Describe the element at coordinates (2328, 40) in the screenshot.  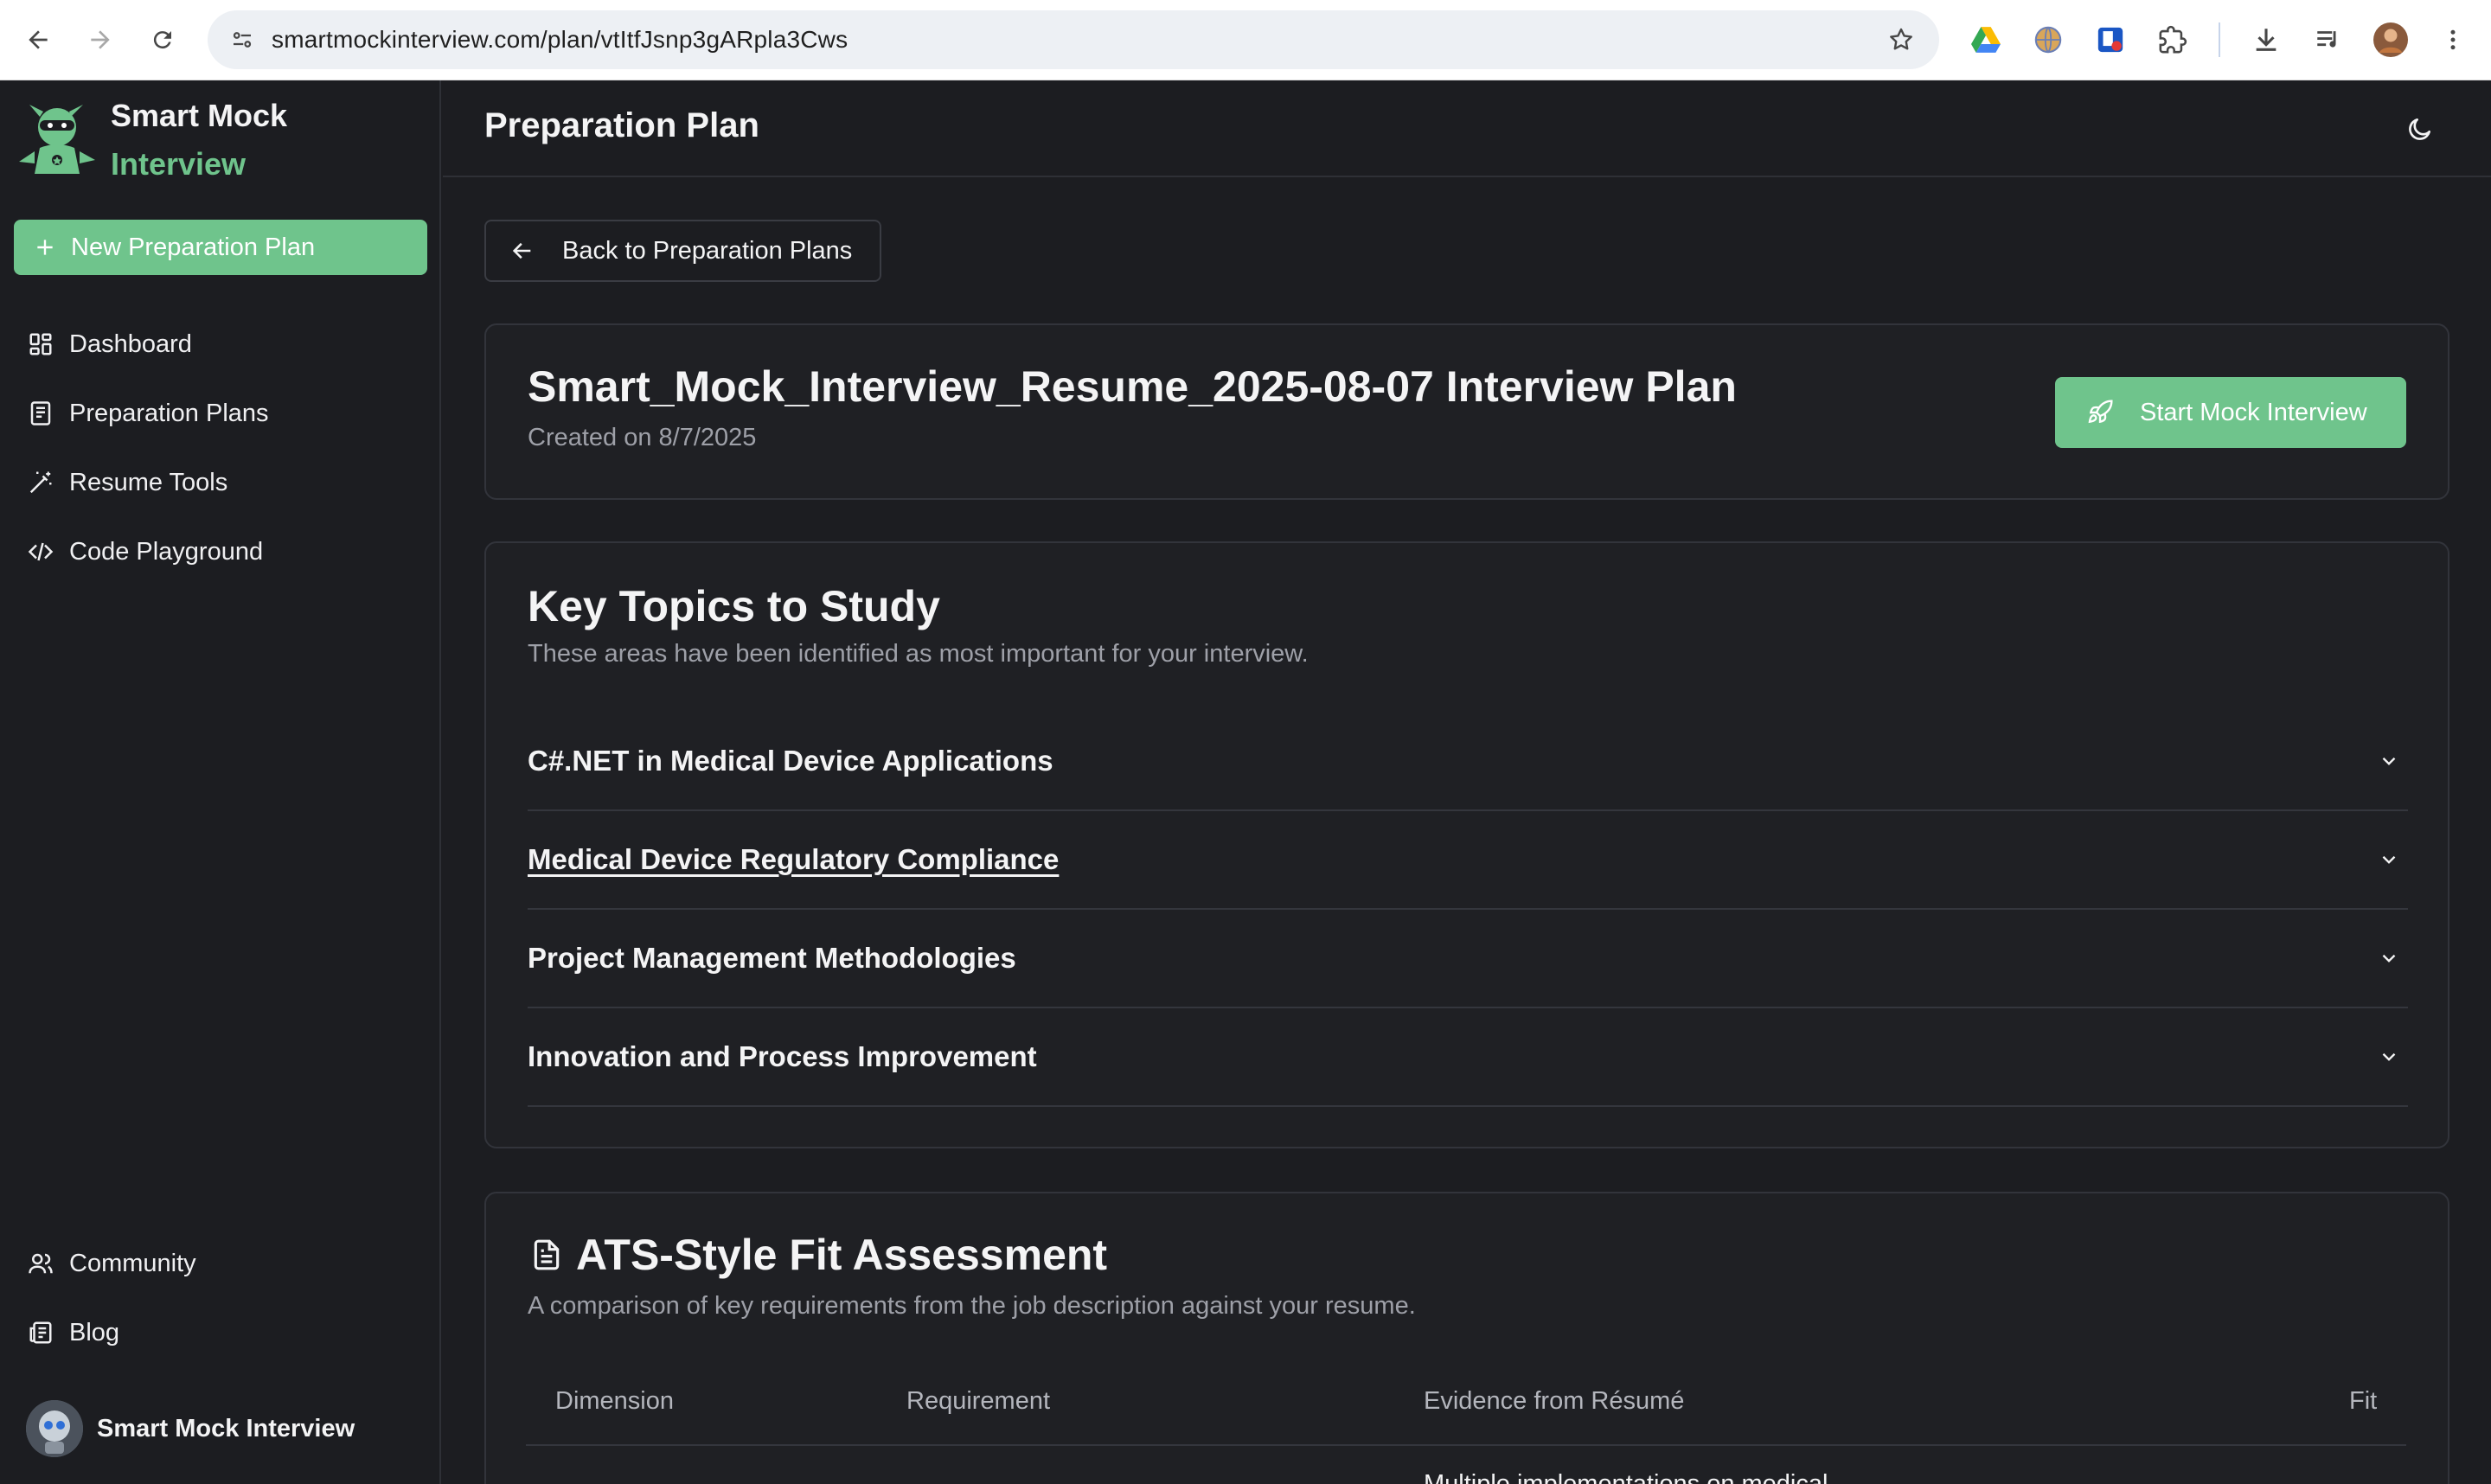
I see `media-control-icon` at that location.